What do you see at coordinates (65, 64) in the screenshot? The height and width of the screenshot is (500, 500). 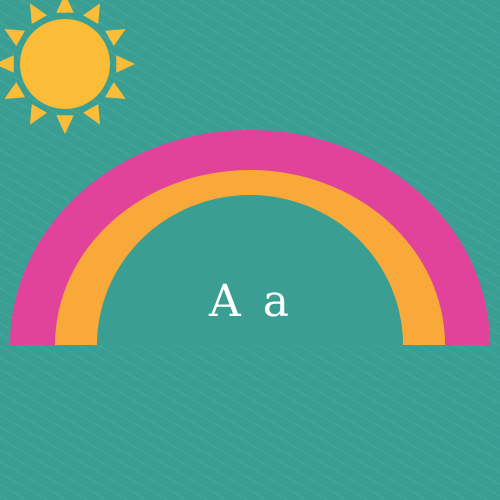 I see `sun-disc` at bounding box center [65, 64].